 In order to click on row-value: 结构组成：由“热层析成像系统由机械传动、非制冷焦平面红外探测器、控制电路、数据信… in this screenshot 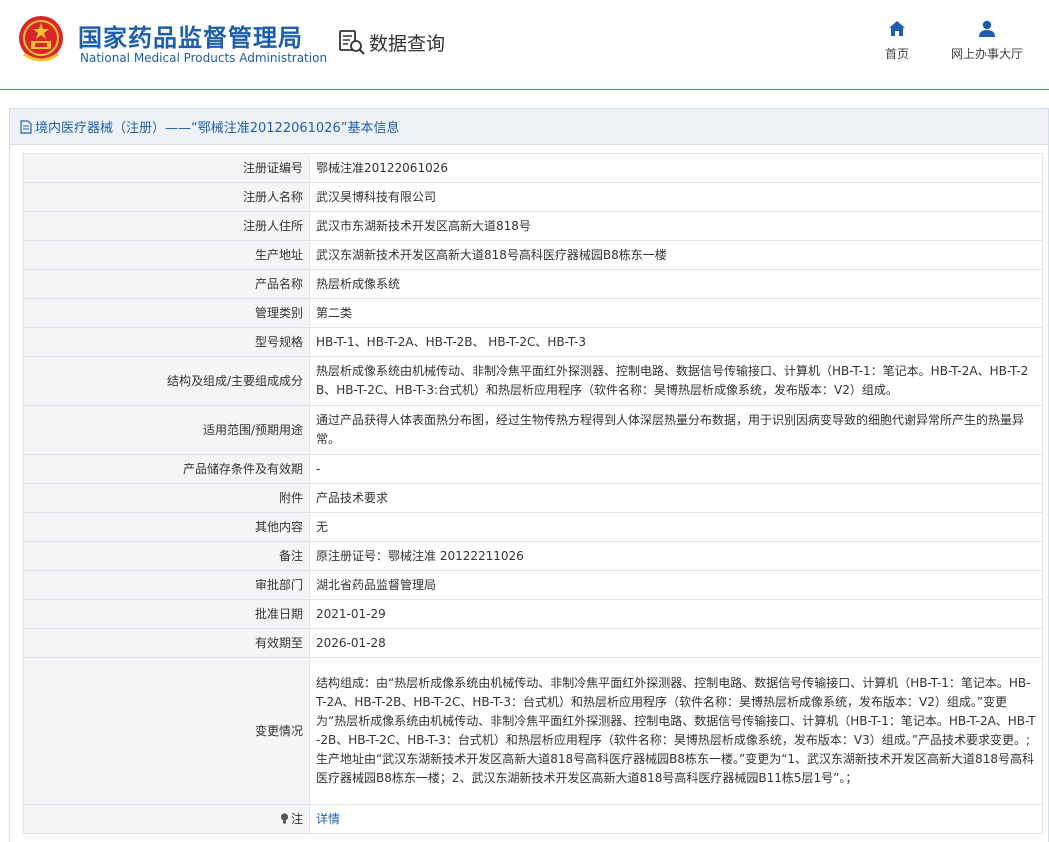, I will do `click(676, 731)`.